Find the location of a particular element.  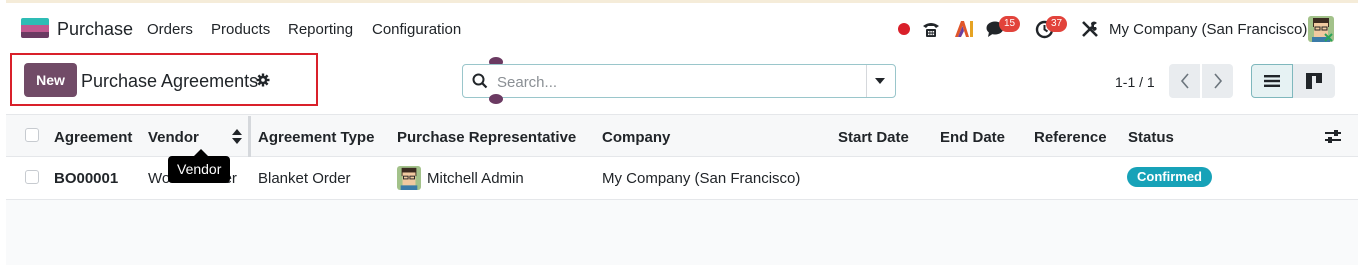

column-status: Status is located at coordinates (1151, 137).